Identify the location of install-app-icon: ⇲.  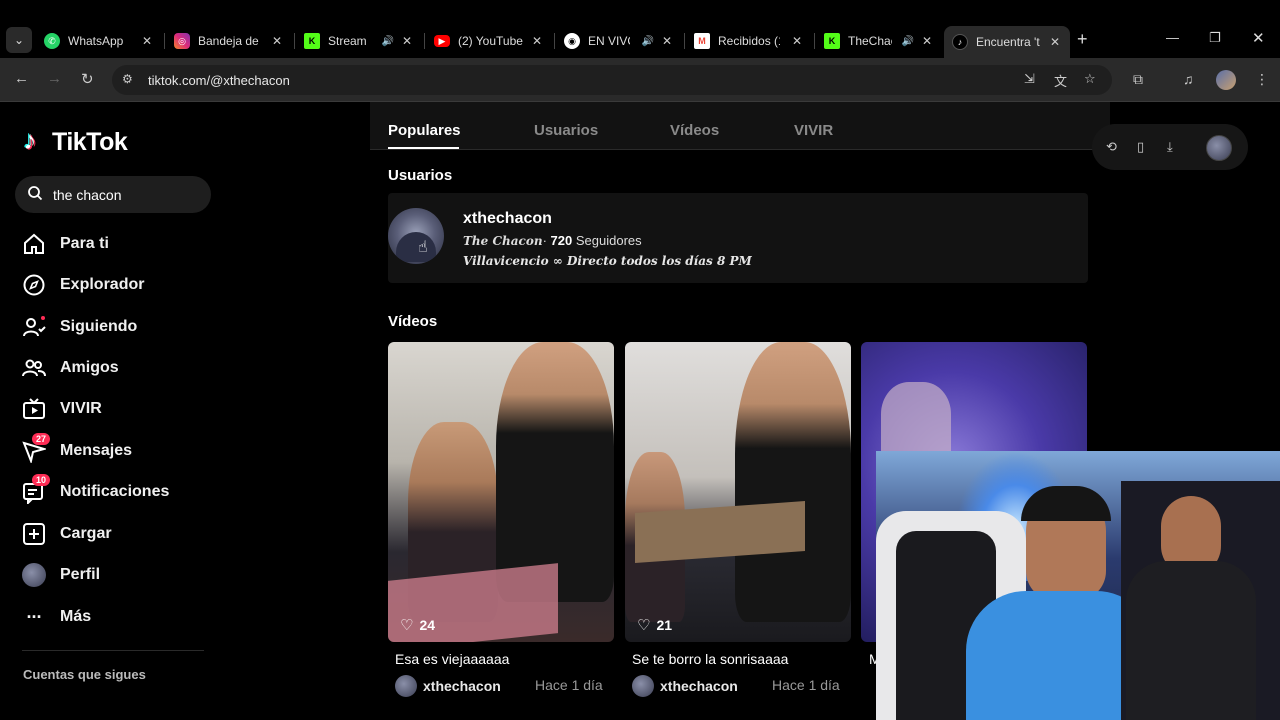
(1029, 79).